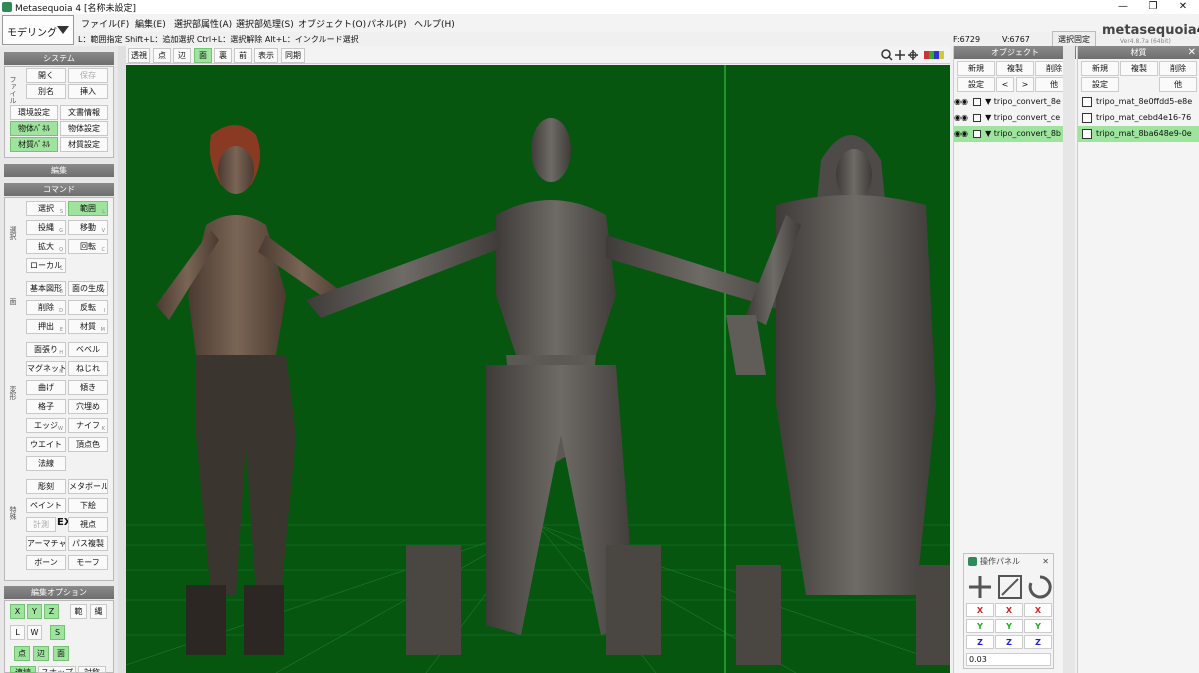 The width and height of the screenshot is (1199, 673). Describe the element at coordinates (150, 23) in the screenshot. I see `menu-edit: 編集(E)` at that location.